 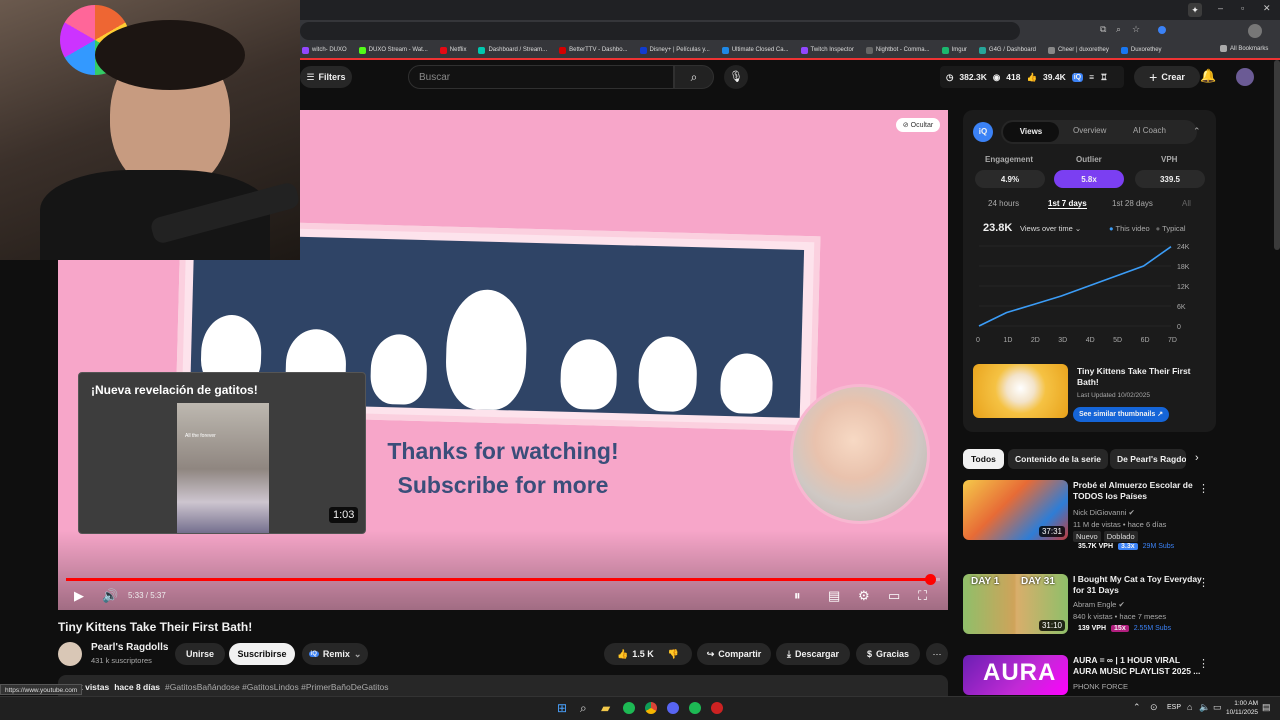 I want to click on scrubber-handle, so click(x=930, y=579).